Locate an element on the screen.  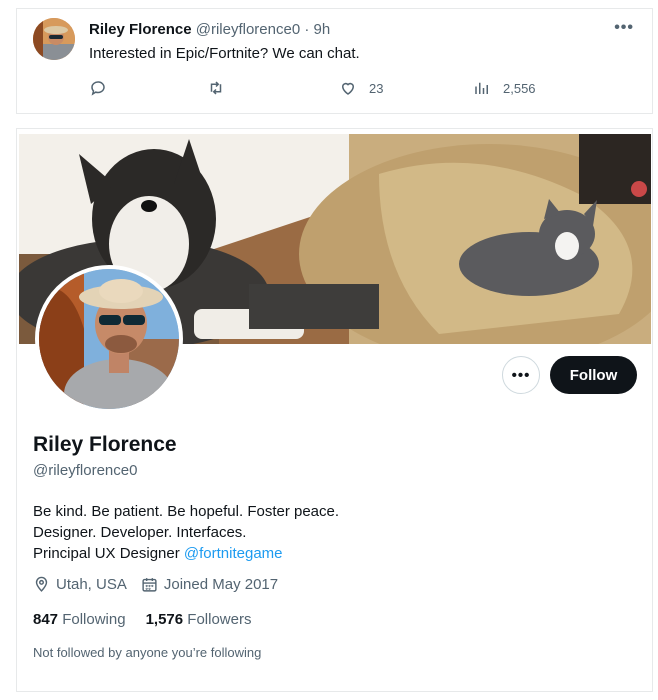
tweet-author-handle: @rileyflorence0 is located at coordinates (248, 29).